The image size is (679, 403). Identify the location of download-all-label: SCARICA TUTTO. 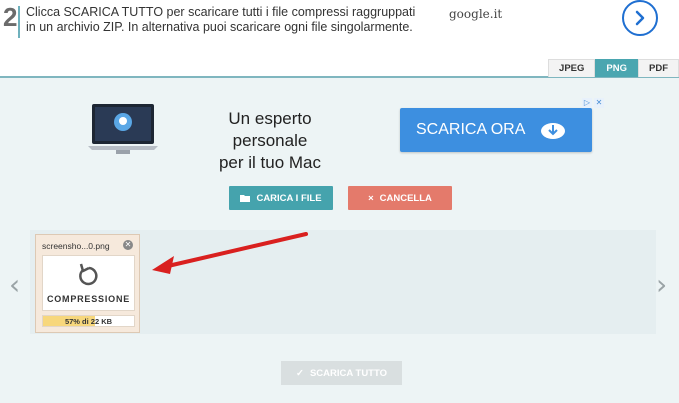
(348, 373).